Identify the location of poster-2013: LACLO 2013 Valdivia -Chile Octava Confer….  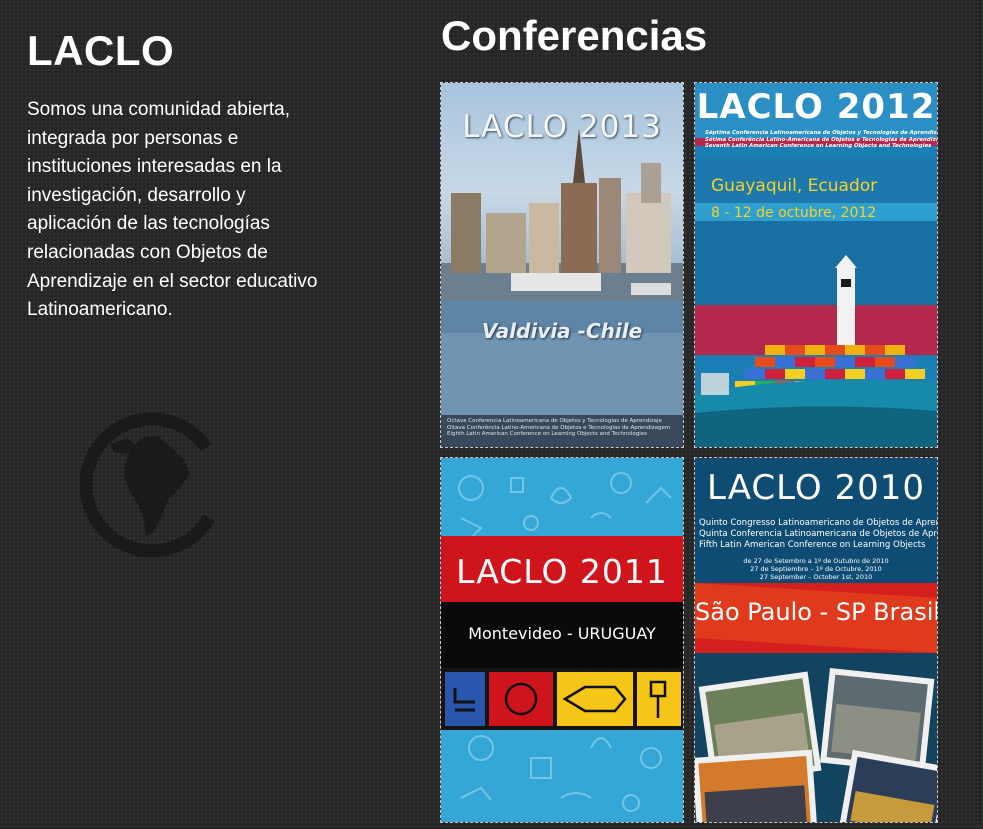
(562, 265).